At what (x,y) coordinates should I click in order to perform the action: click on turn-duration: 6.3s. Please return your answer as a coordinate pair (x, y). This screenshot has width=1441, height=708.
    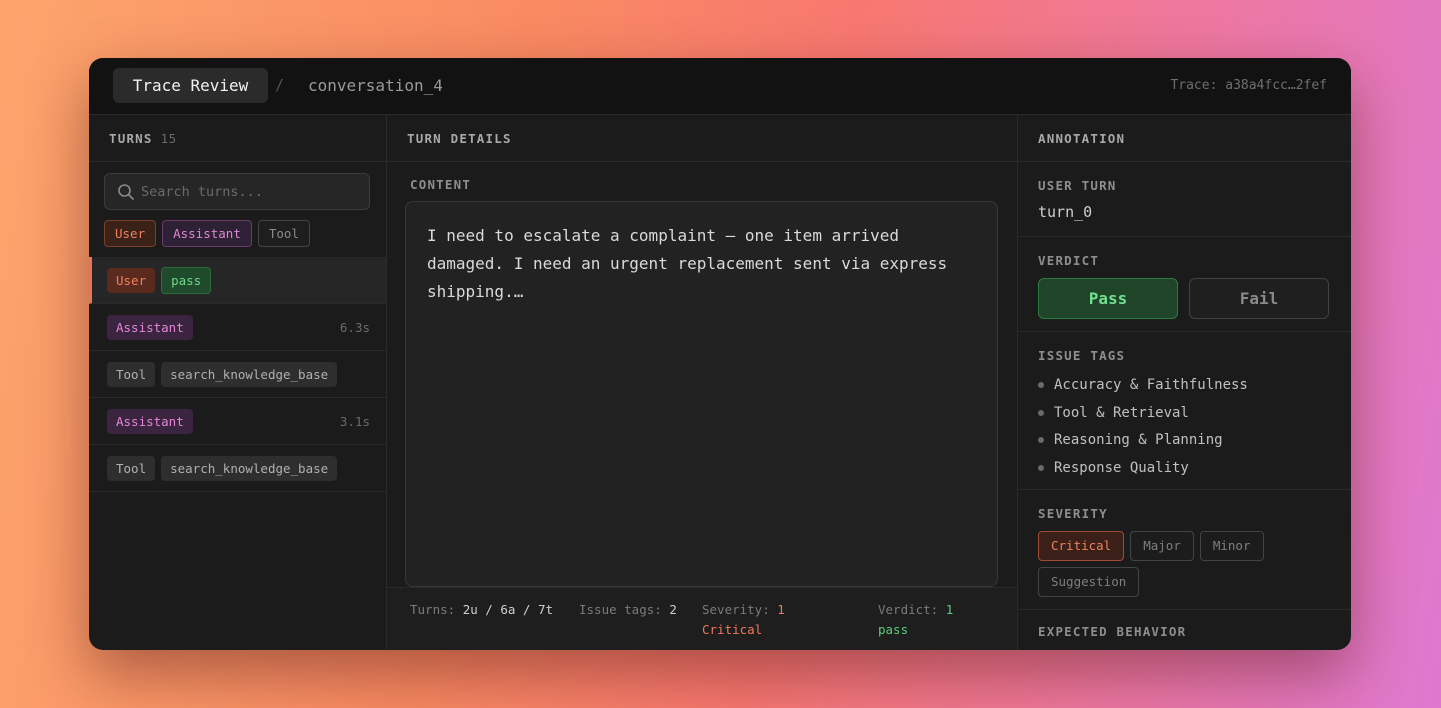
    Looking at the image, I should click on (354, 327).